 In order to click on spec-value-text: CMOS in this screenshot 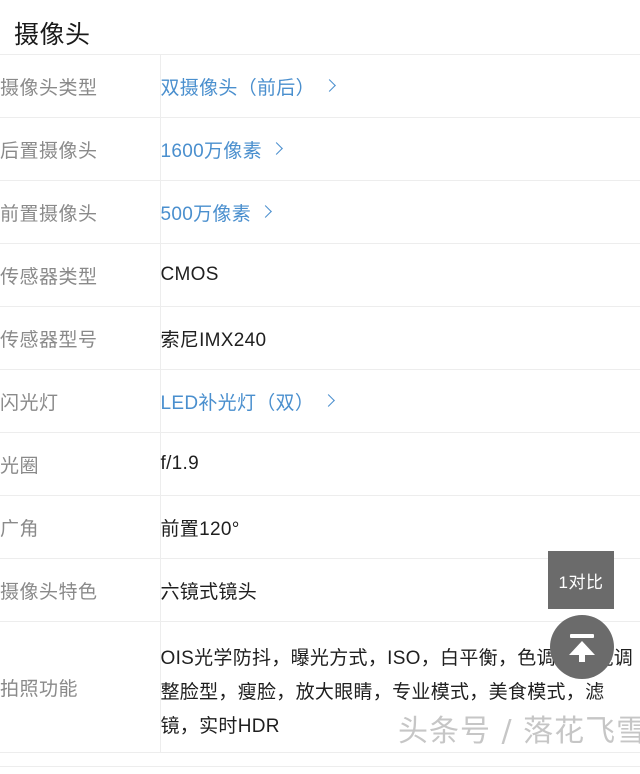, I will do `click(189, 274)`.